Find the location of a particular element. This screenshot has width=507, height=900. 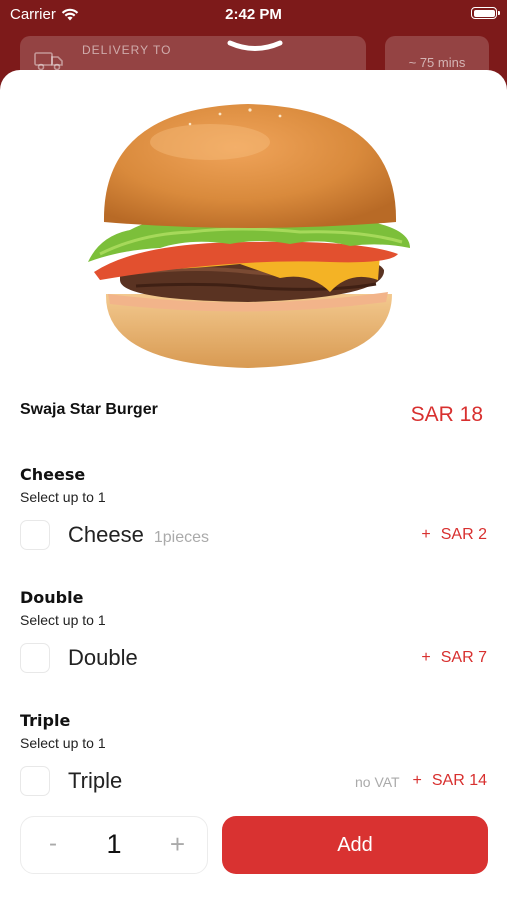

option-price-value: SAR 2 is located at coordinates (463, 534).